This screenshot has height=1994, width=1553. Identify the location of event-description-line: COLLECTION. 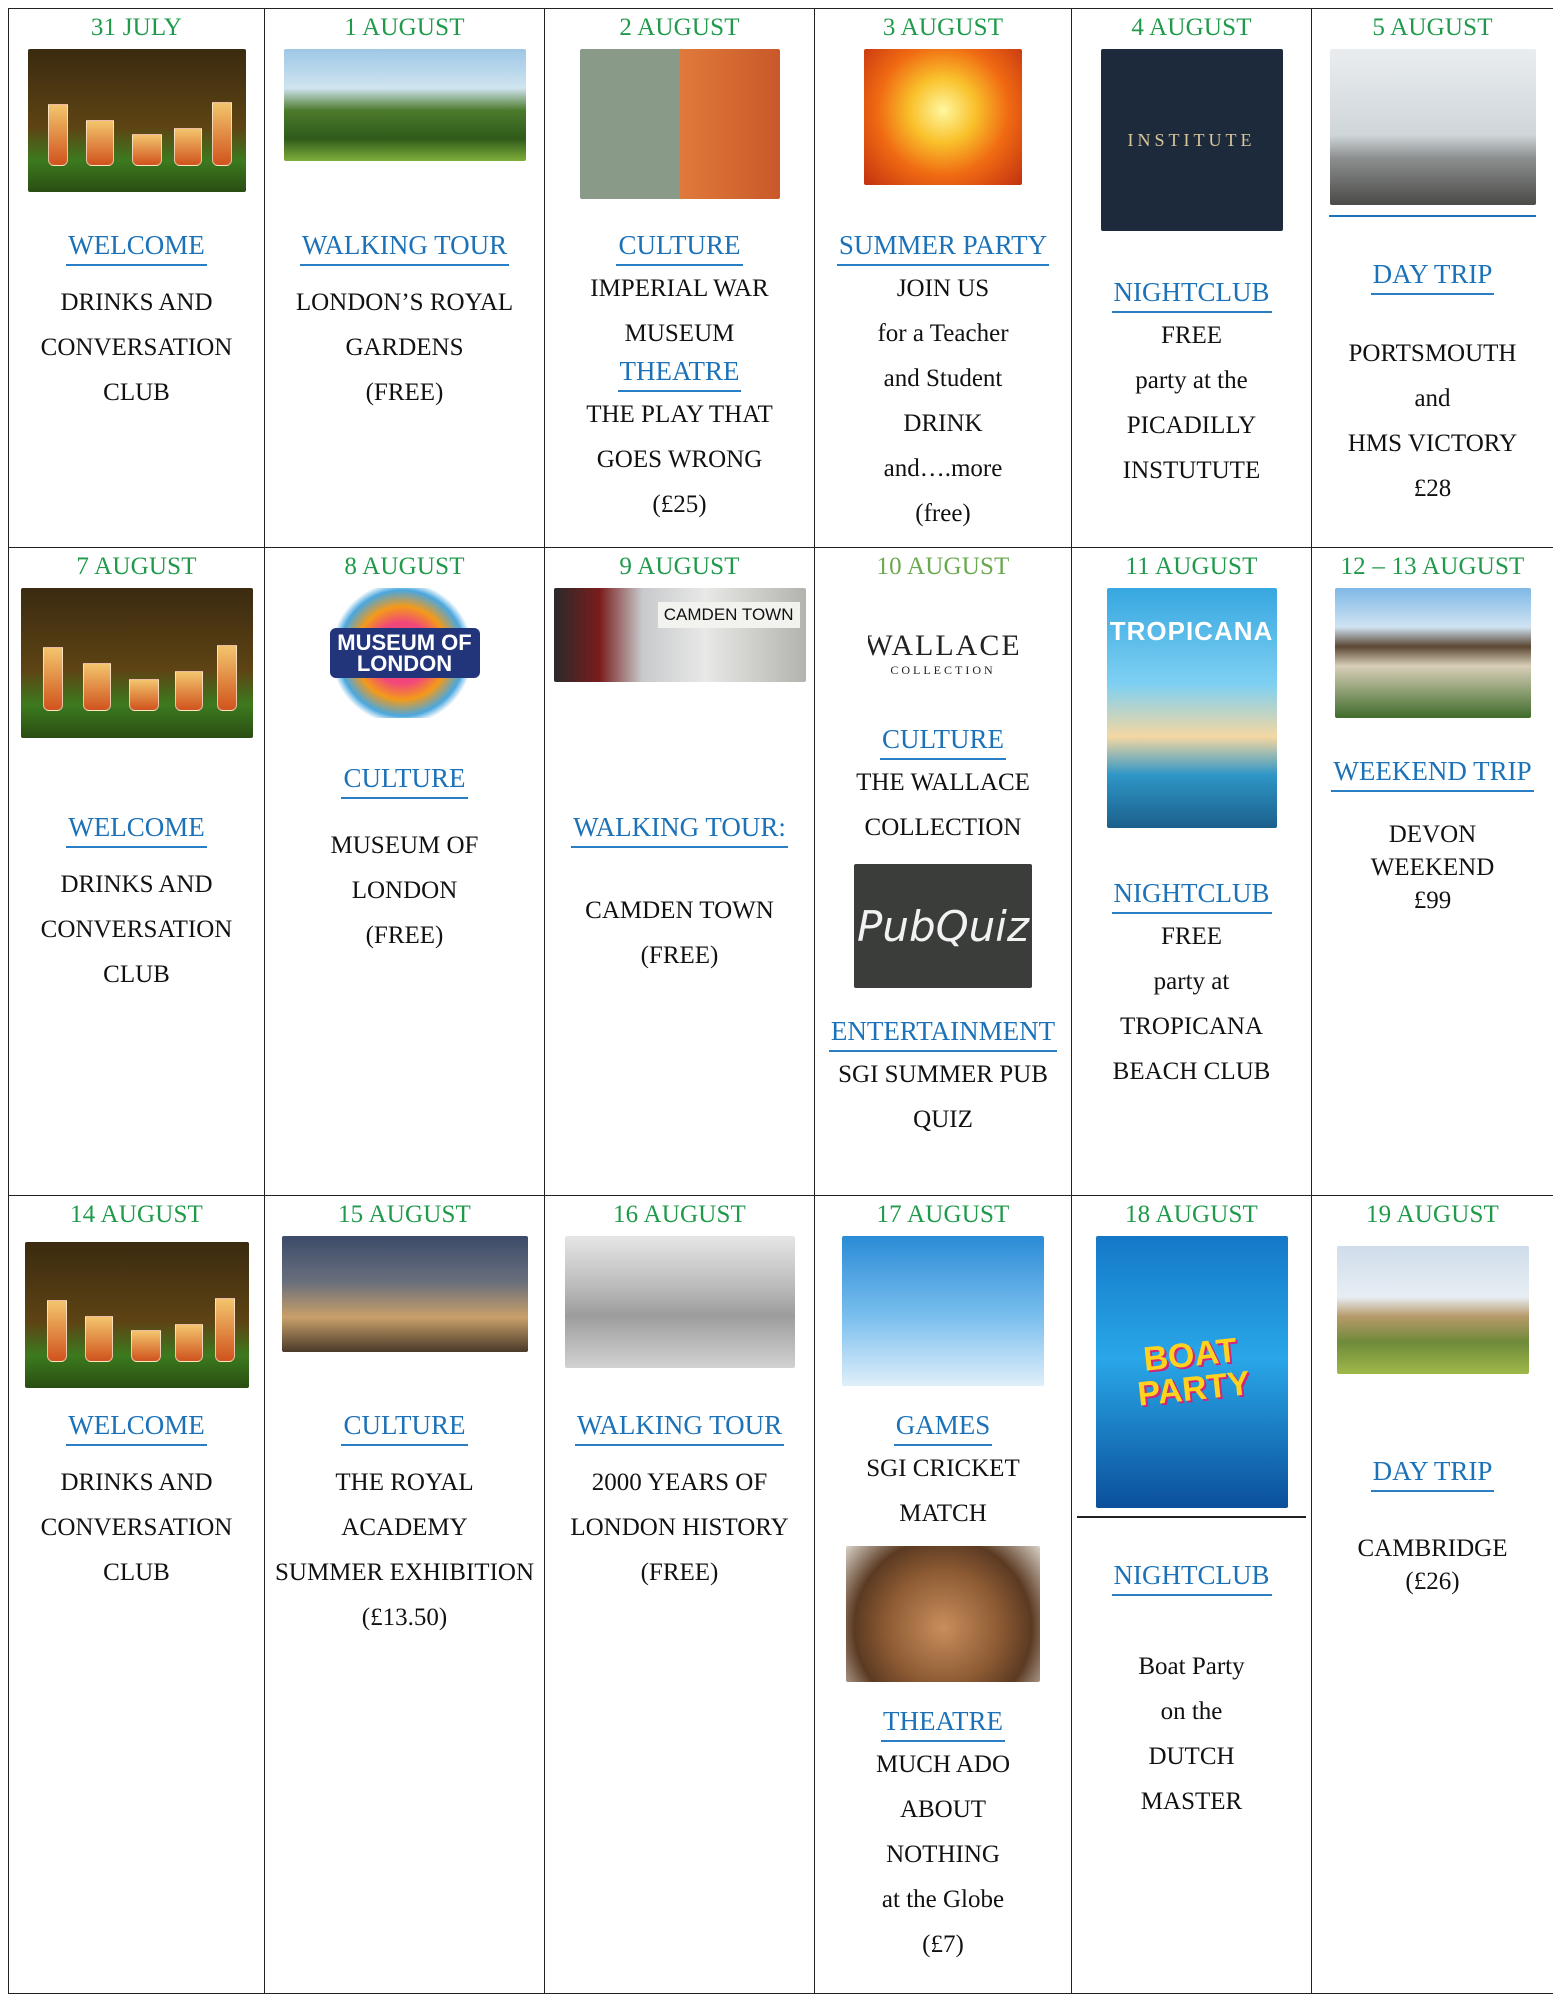
(943, 827).